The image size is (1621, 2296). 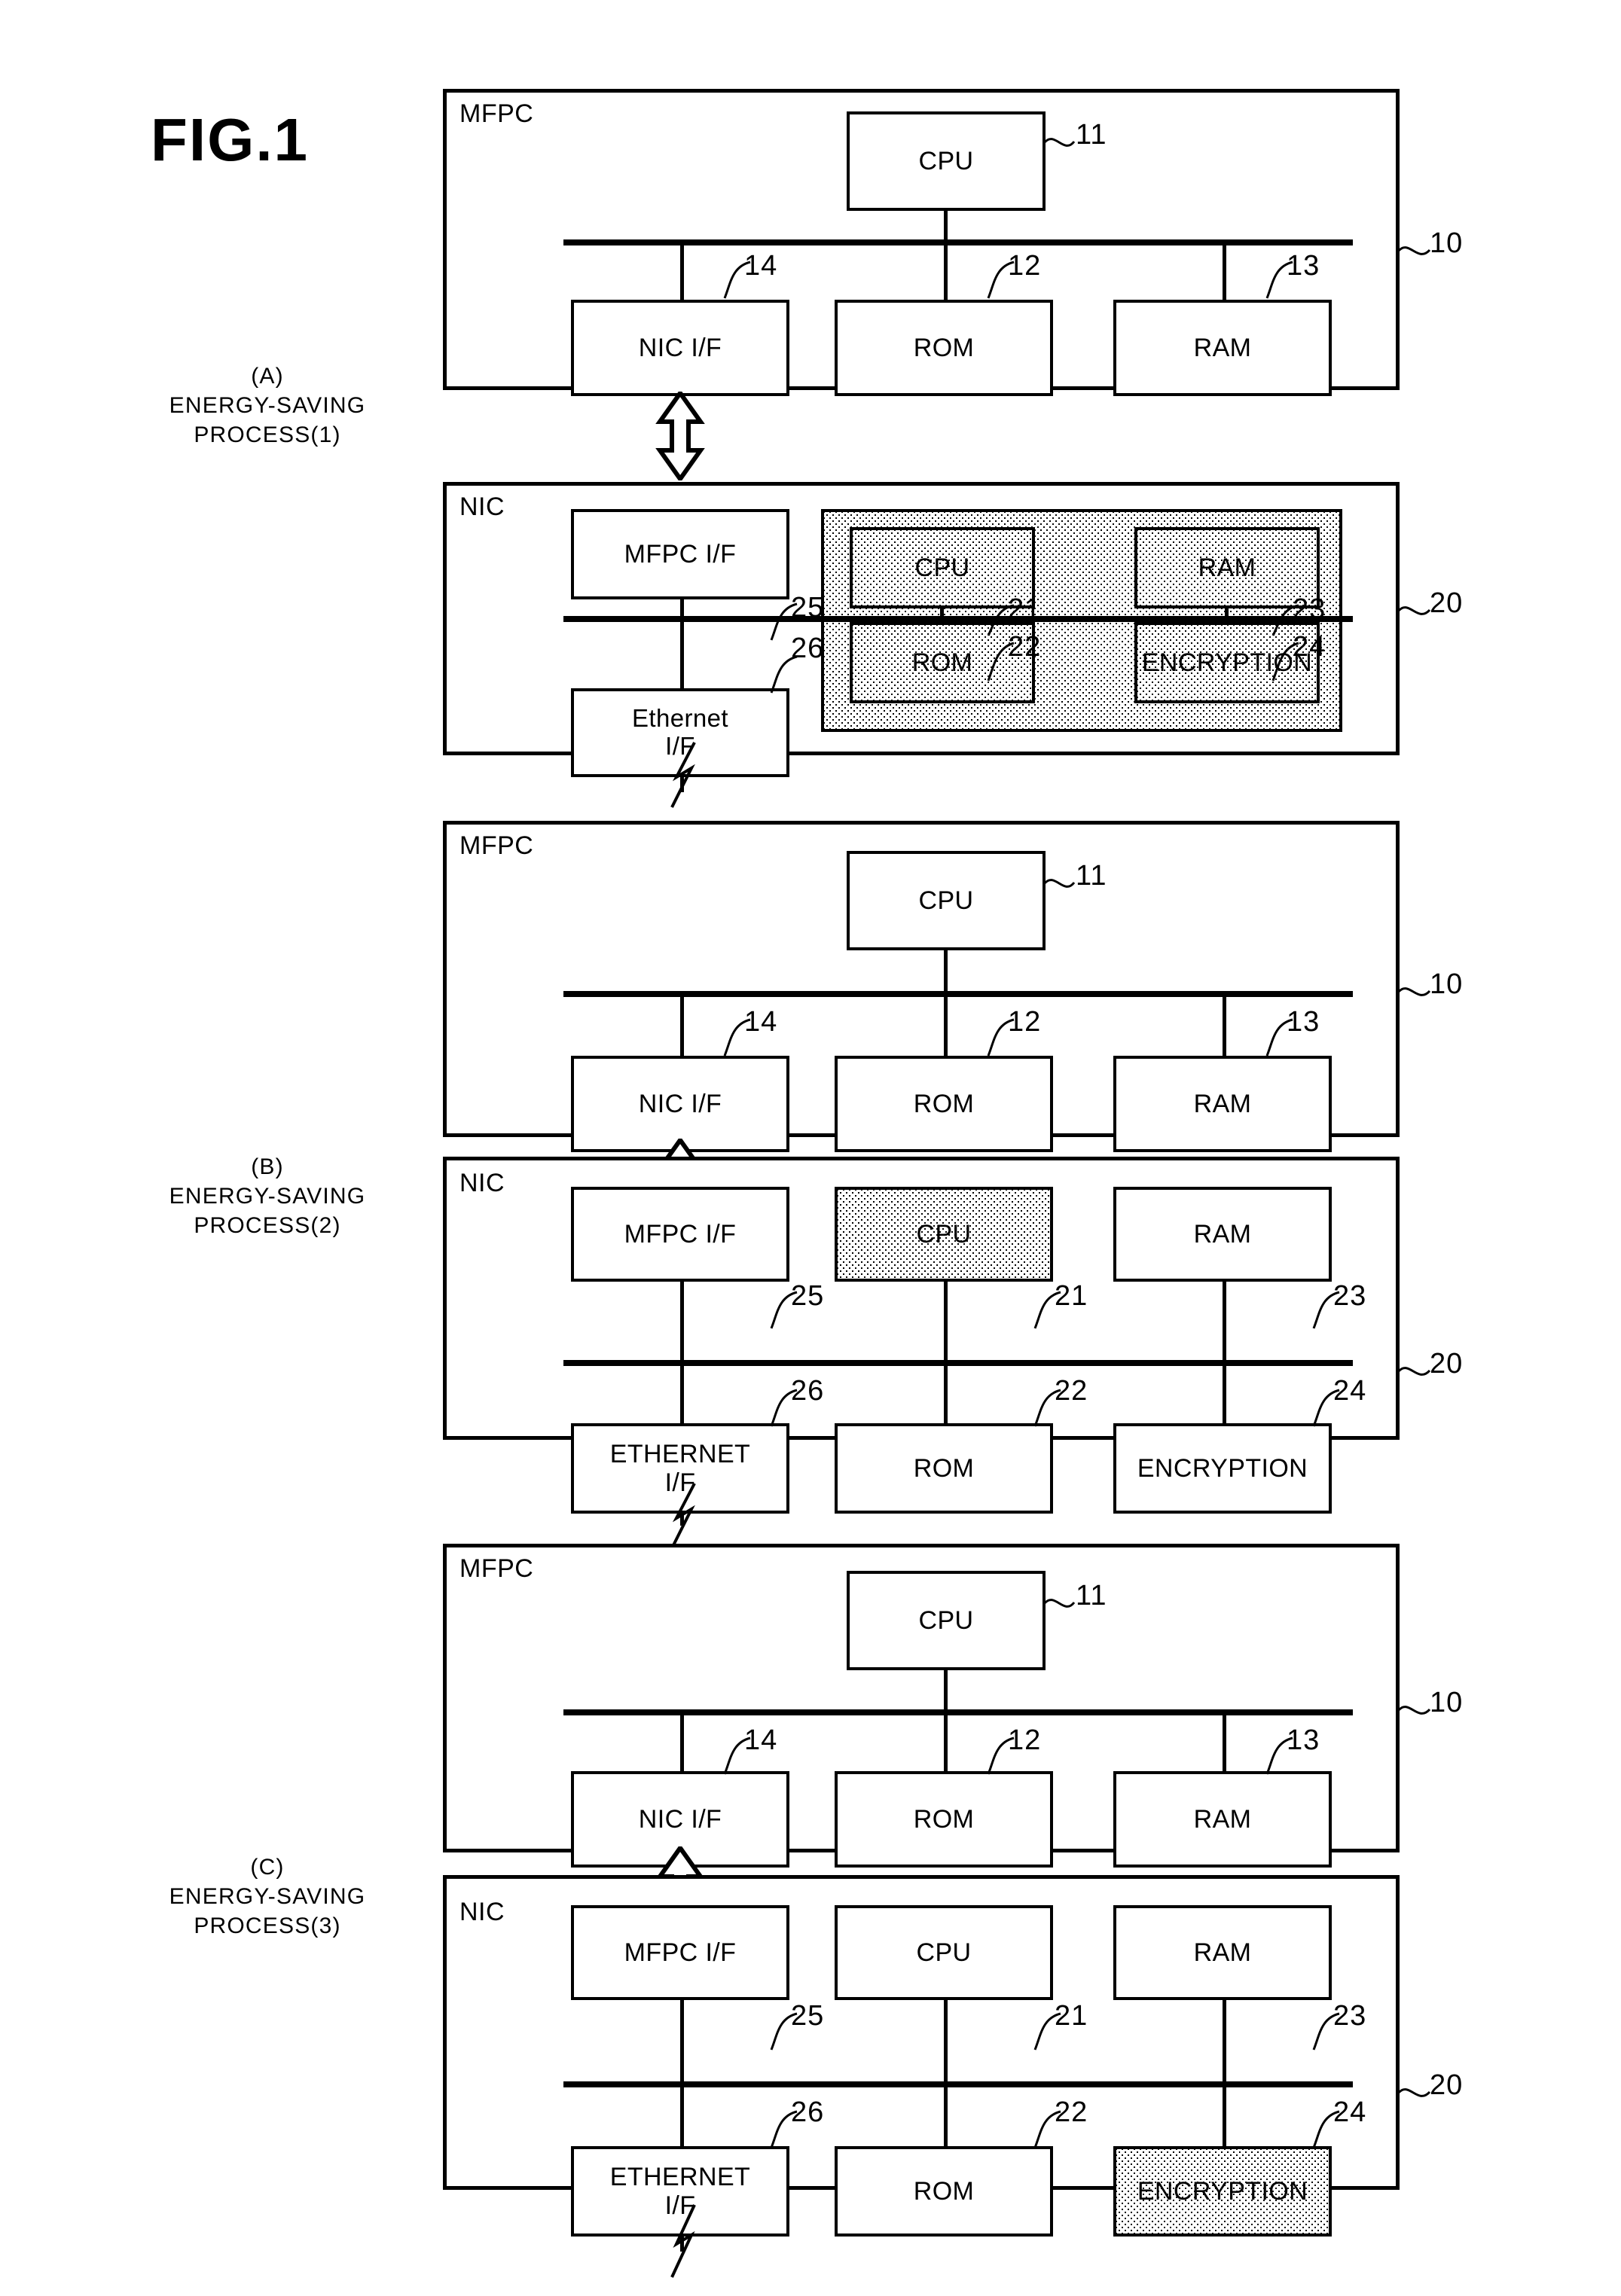 I want to click on mfpc-nic-link-arrow-icon, so click(x=680, y=436).